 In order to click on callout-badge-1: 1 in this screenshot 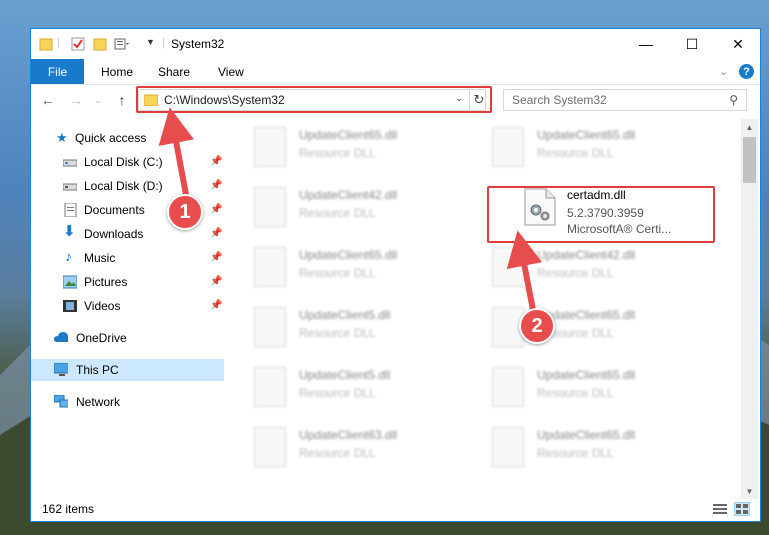, I will do `click(185, 212)`.